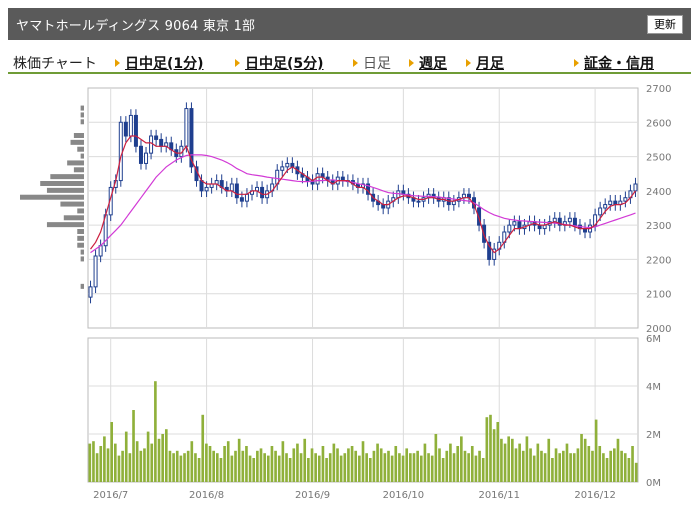  Describe the element at coordinates (653, 483) in the screenshot. I see `volume-tick-label: 0M` at that location.